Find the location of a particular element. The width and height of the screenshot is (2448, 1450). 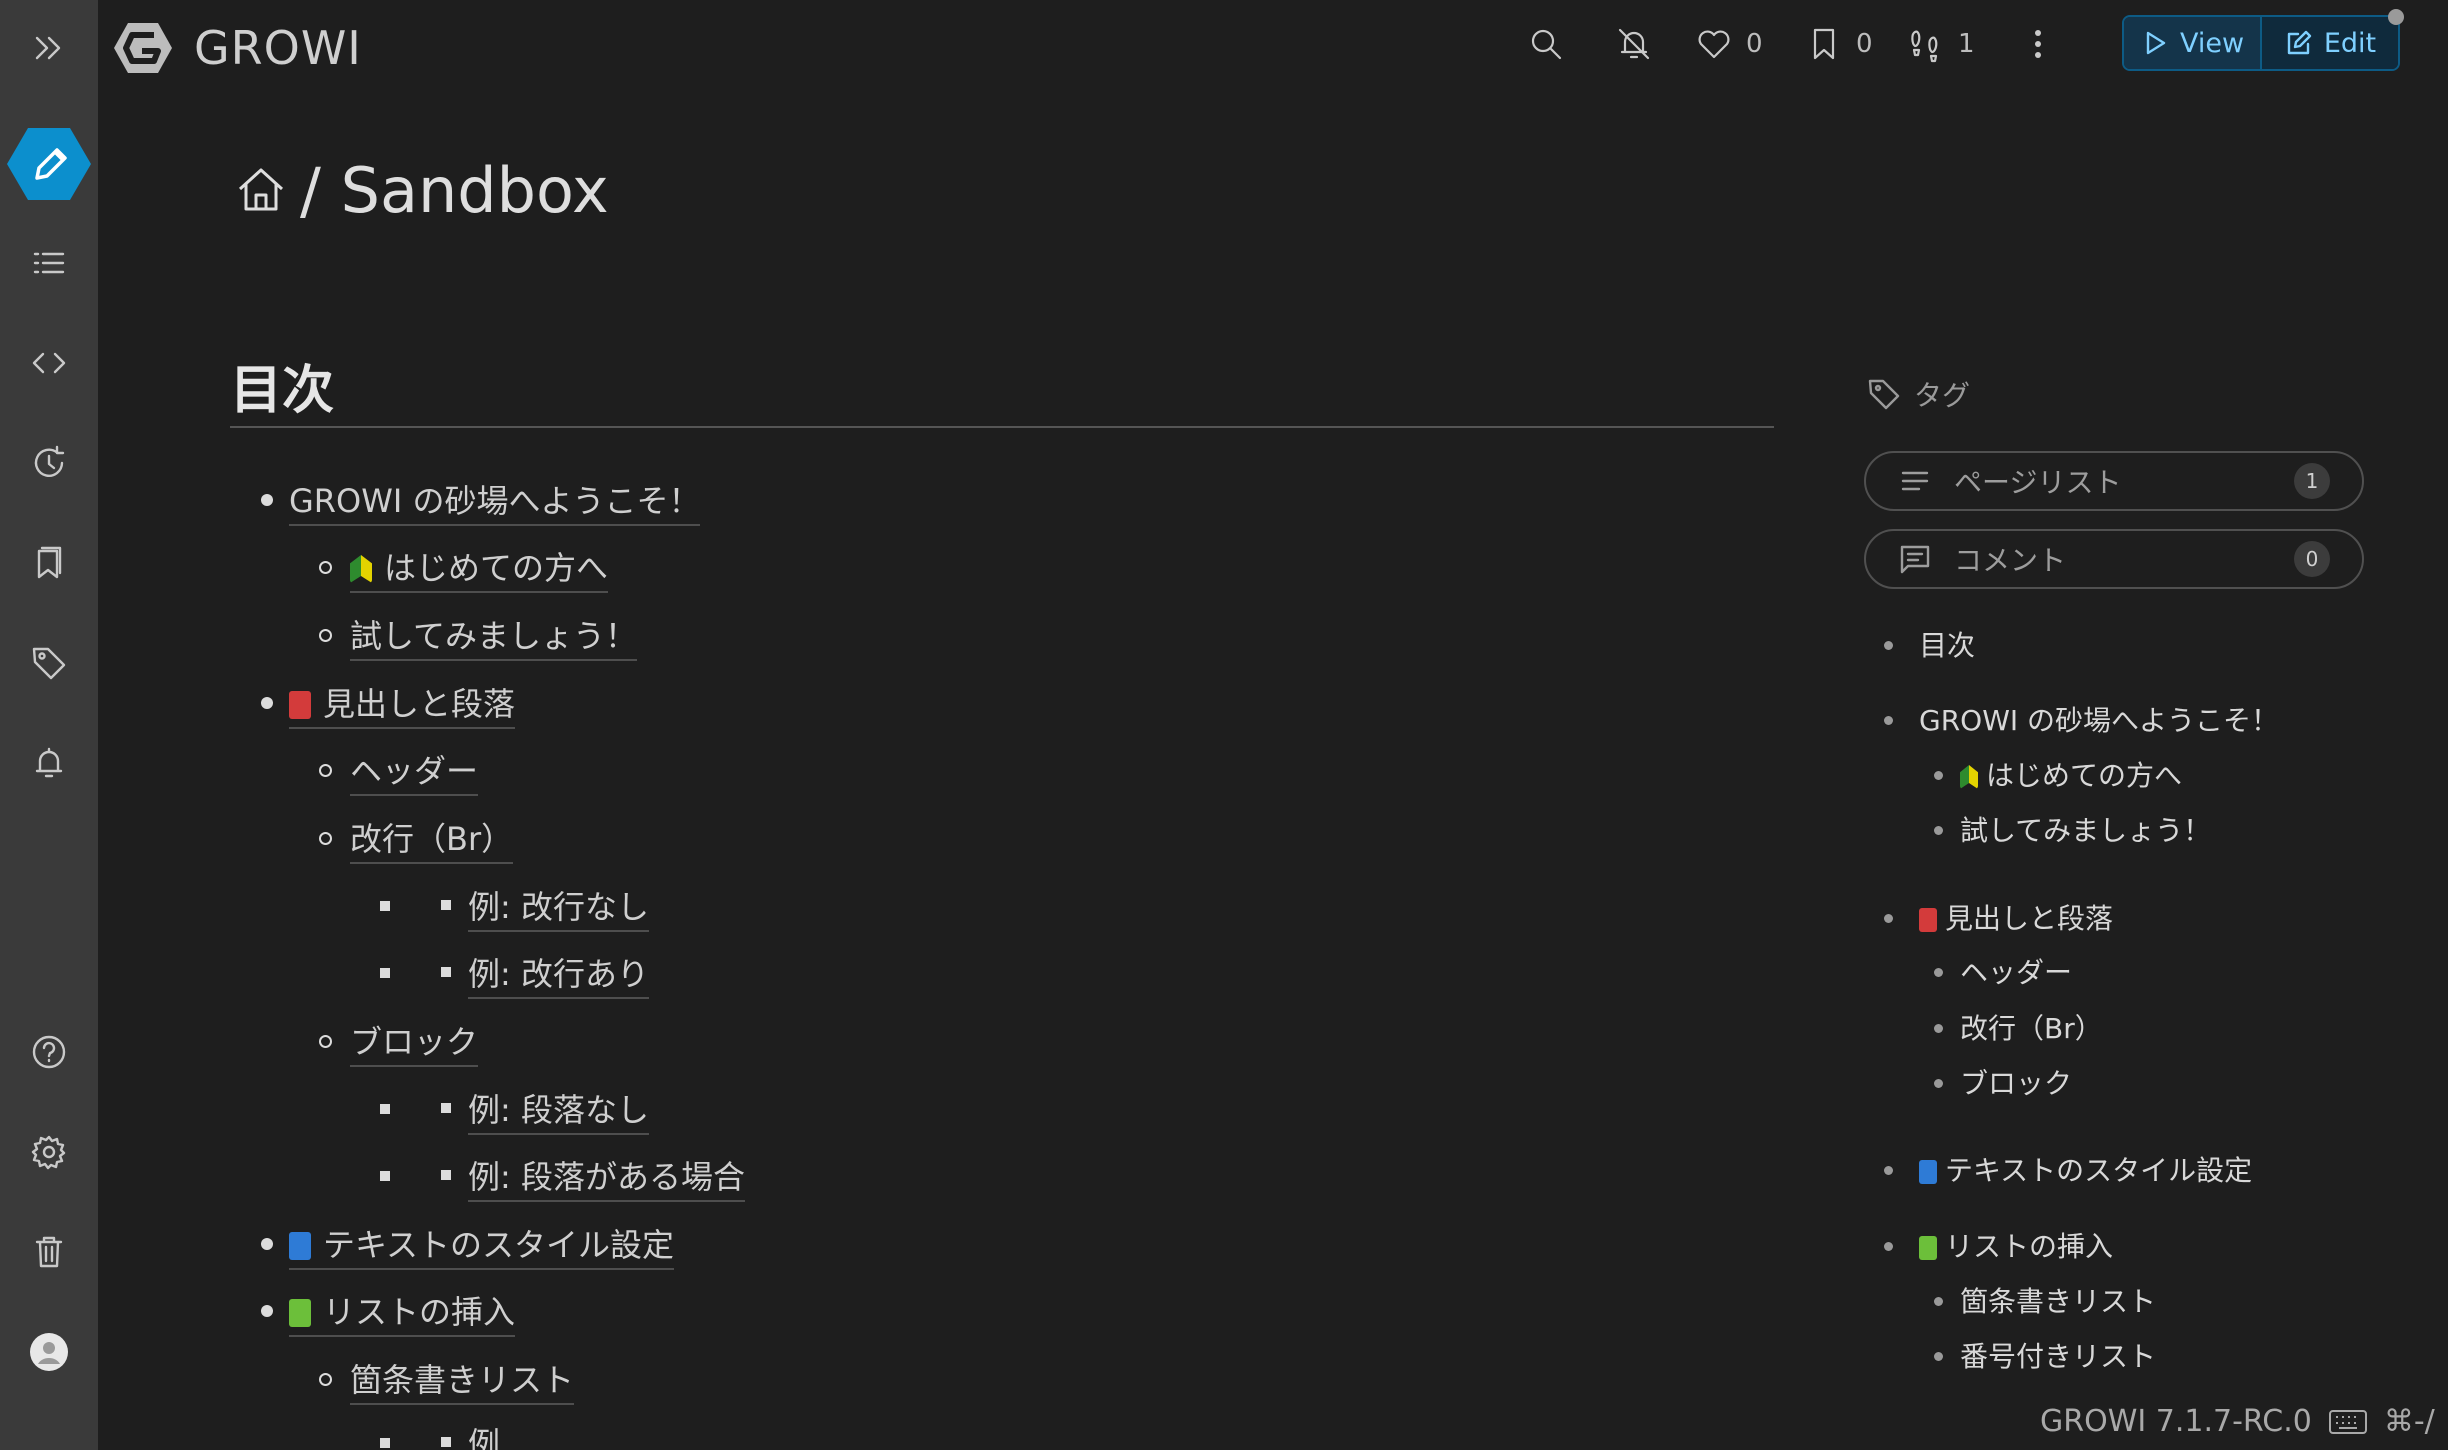

tags-section: タグ is located at coordinates (1918, 394).